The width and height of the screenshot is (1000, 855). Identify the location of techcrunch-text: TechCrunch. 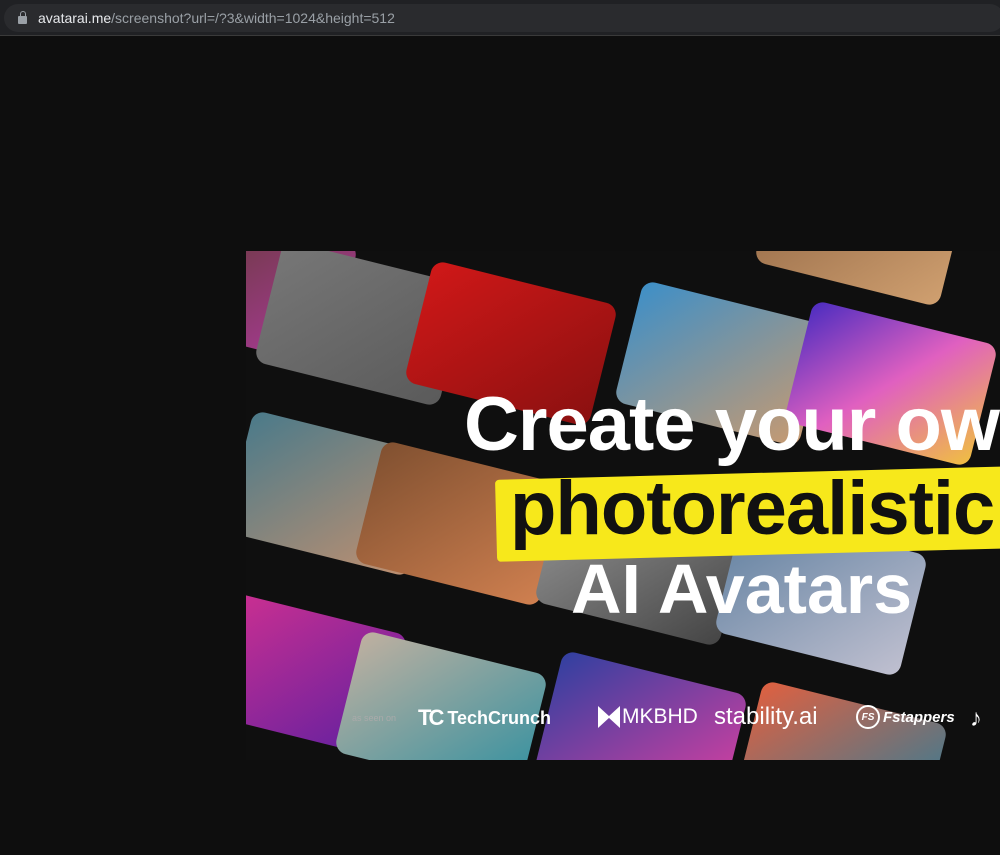
(499, 717).